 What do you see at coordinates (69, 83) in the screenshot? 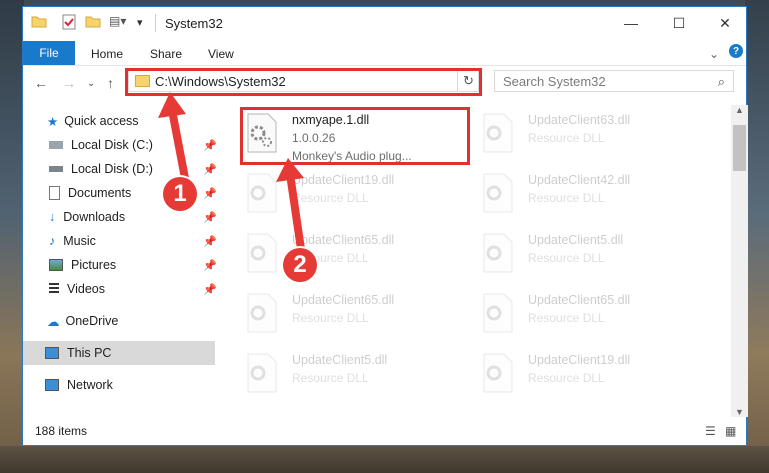
I see `forward-arrow-icon: →` at bounding box center [69, 83].